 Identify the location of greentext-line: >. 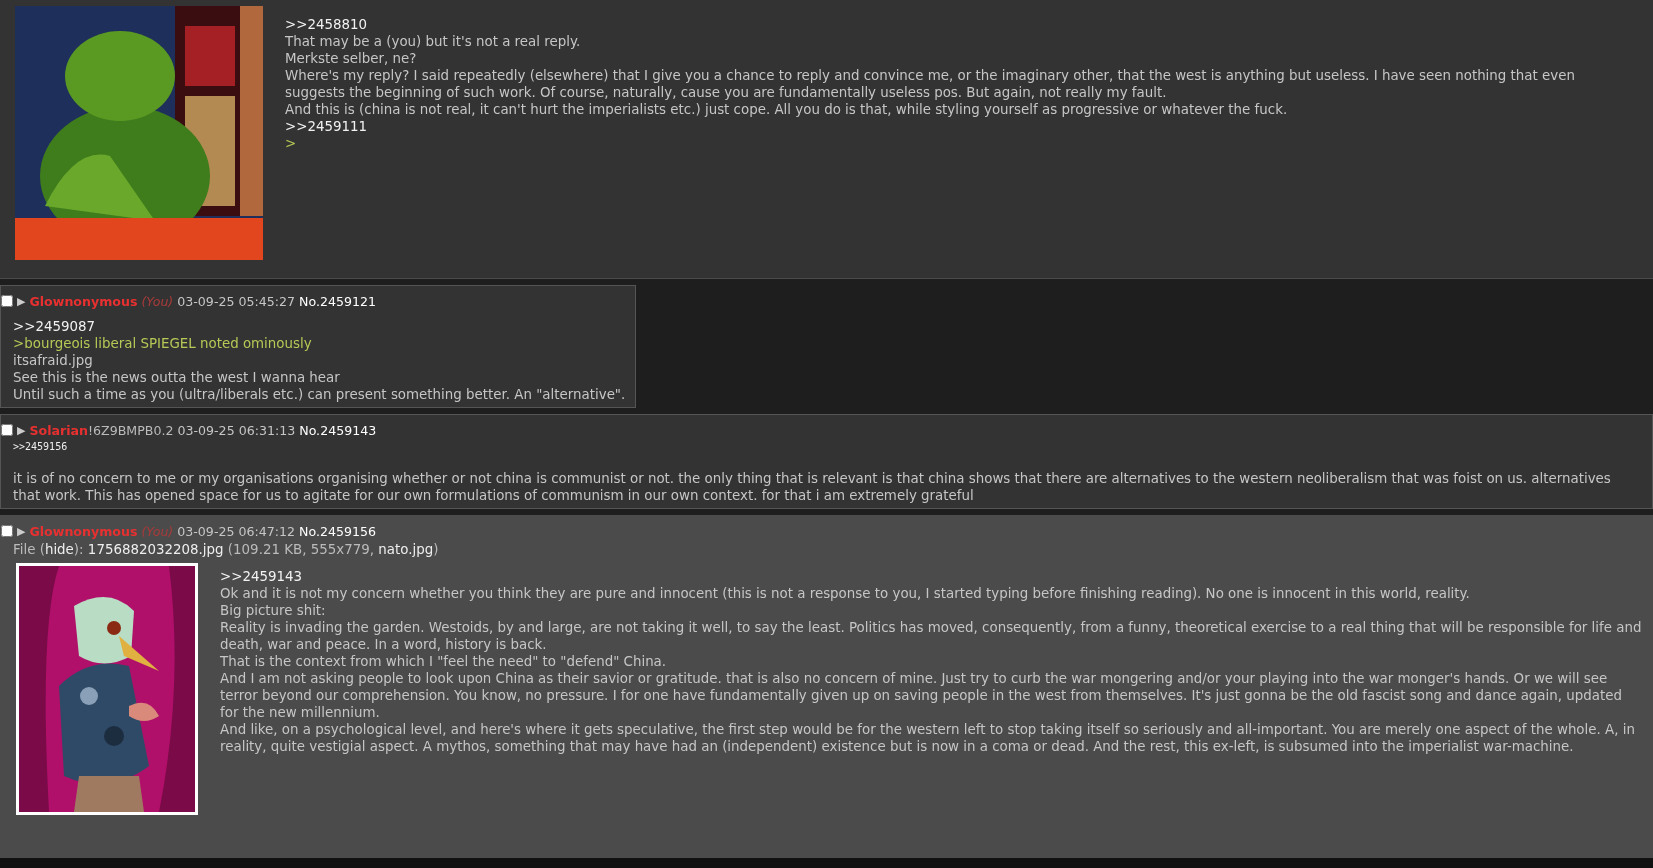
(291, 143).